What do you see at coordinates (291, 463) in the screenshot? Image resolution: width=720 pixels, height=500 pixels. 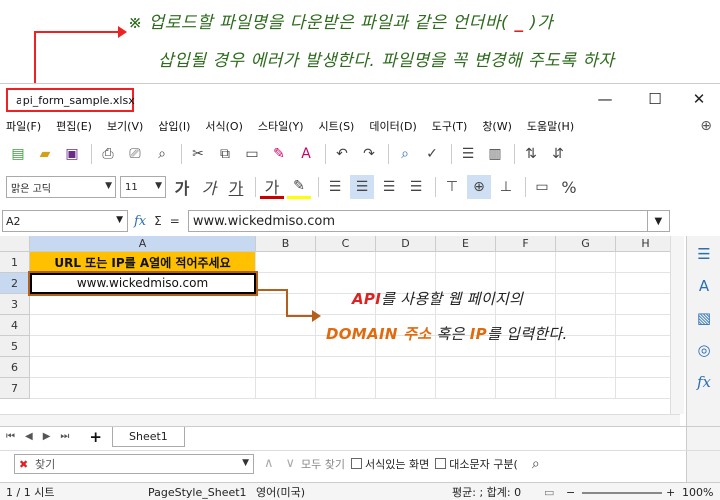 I see `find-next-icon: ∨` at bounding box center [291, 463].